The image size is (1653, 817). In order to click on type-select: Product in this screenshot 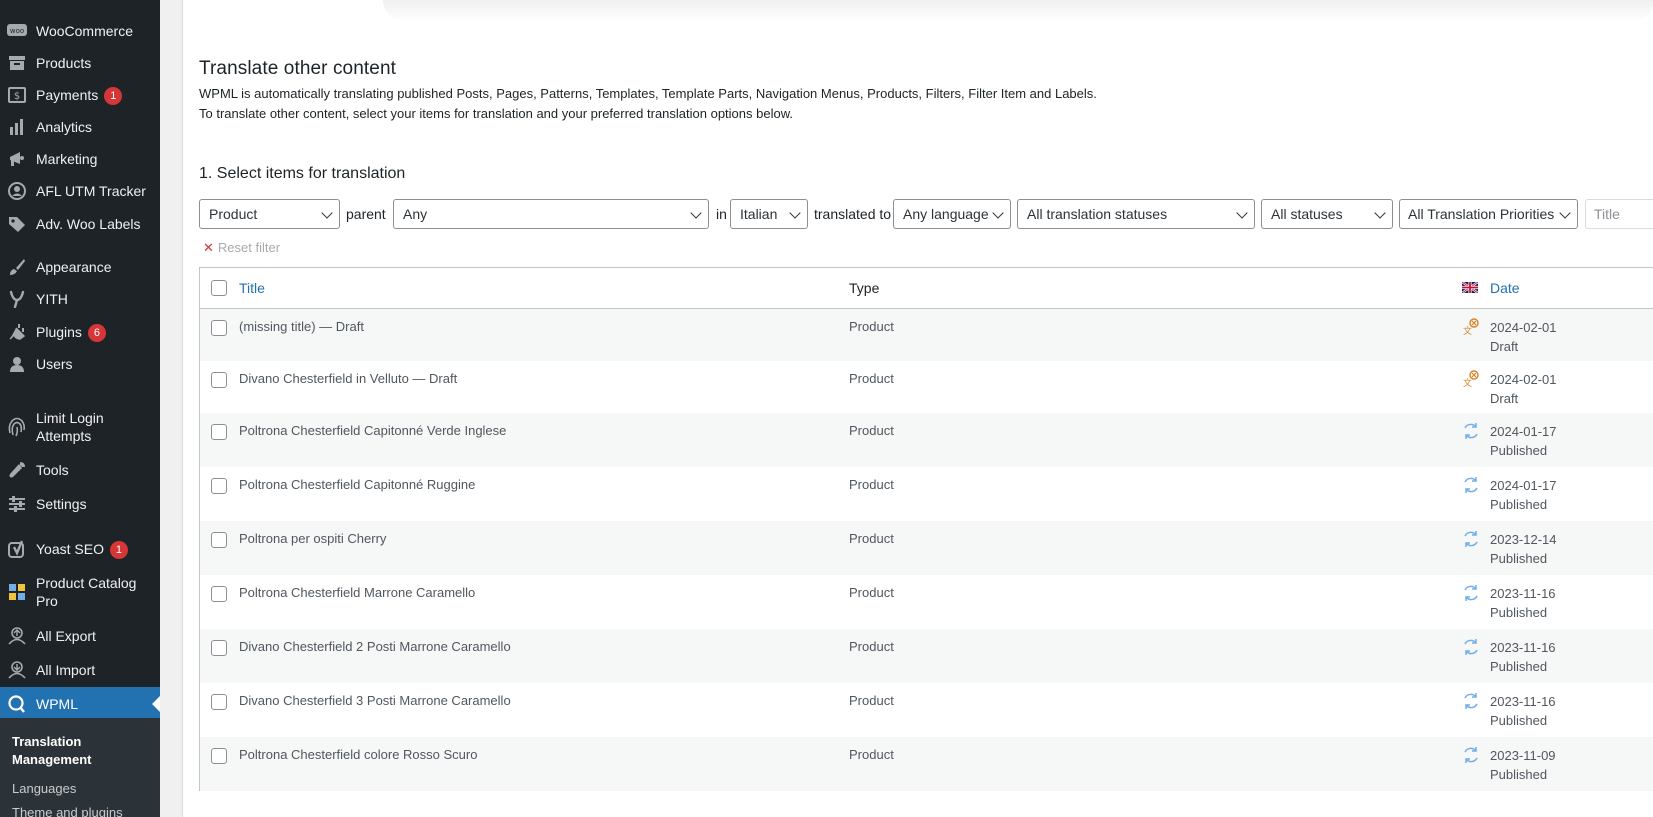, I will do `click(269, 214)`.